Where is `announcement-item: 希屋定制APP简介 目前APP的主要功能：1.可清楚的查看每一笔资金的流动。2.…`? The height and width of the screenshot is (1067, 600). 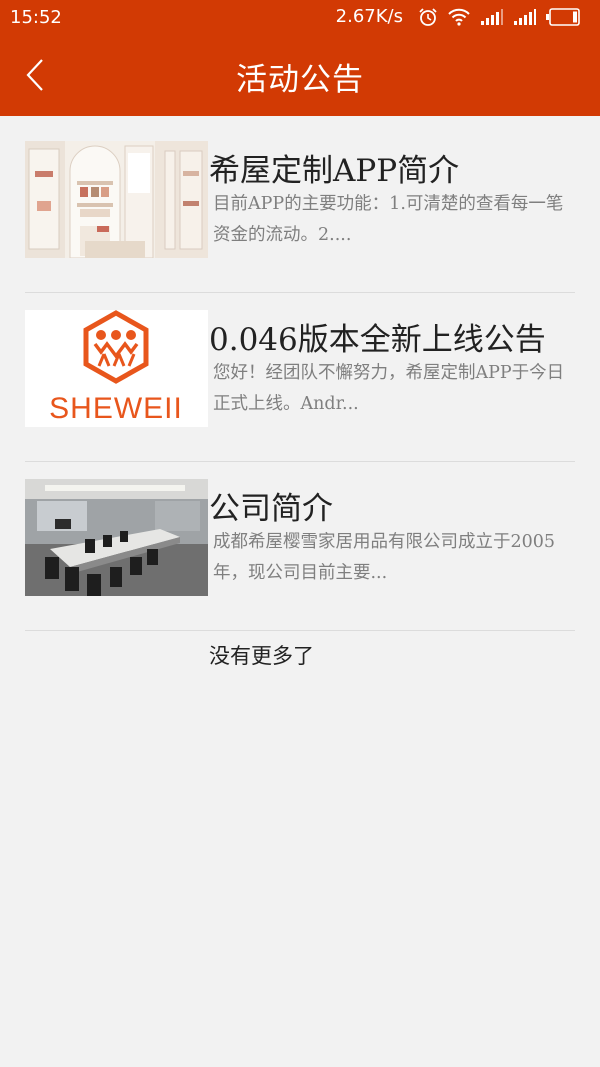 announcement-item: 希屋定制APP简介 目前APP的主要功能：1.可清楚的查看每一笔资金的流动。2.… is located at coordinates (300, 217).